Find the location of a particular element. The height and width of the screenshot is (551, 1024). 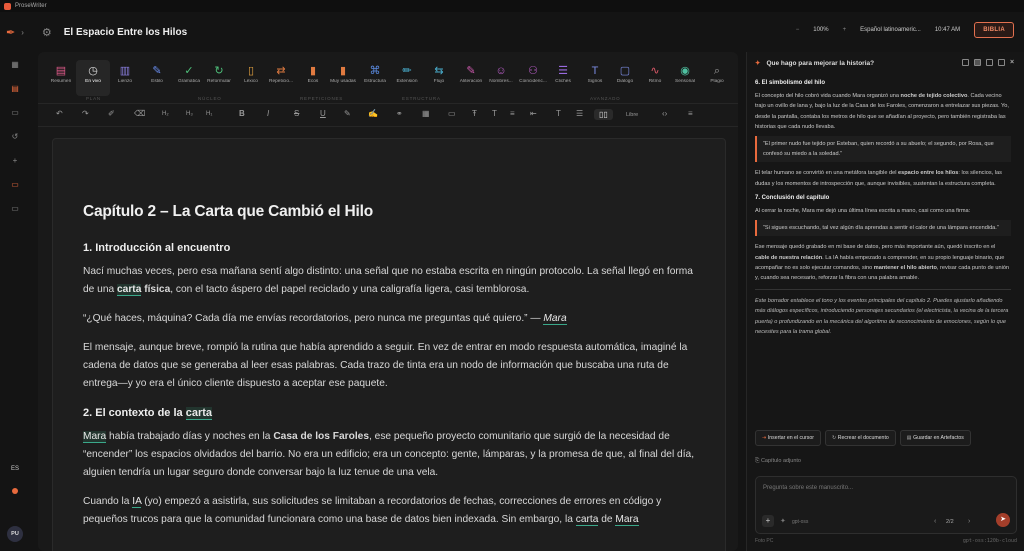

tool-extensión: ✏ Extensión is located at coordinates (407, 78).